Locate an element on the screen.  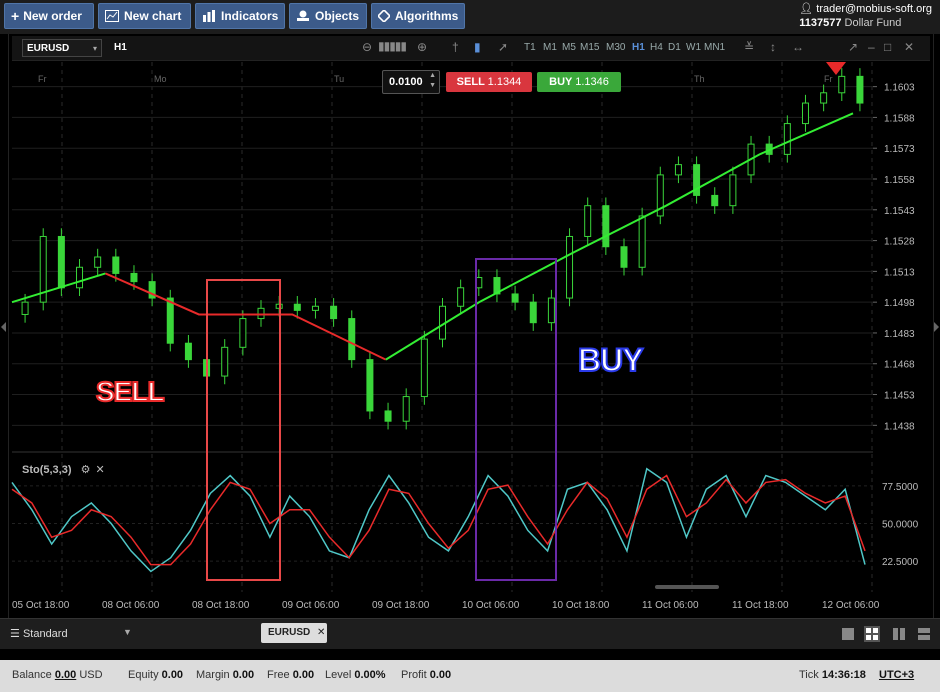
price-label: 1.1603 is located at coordinates (899, 88).